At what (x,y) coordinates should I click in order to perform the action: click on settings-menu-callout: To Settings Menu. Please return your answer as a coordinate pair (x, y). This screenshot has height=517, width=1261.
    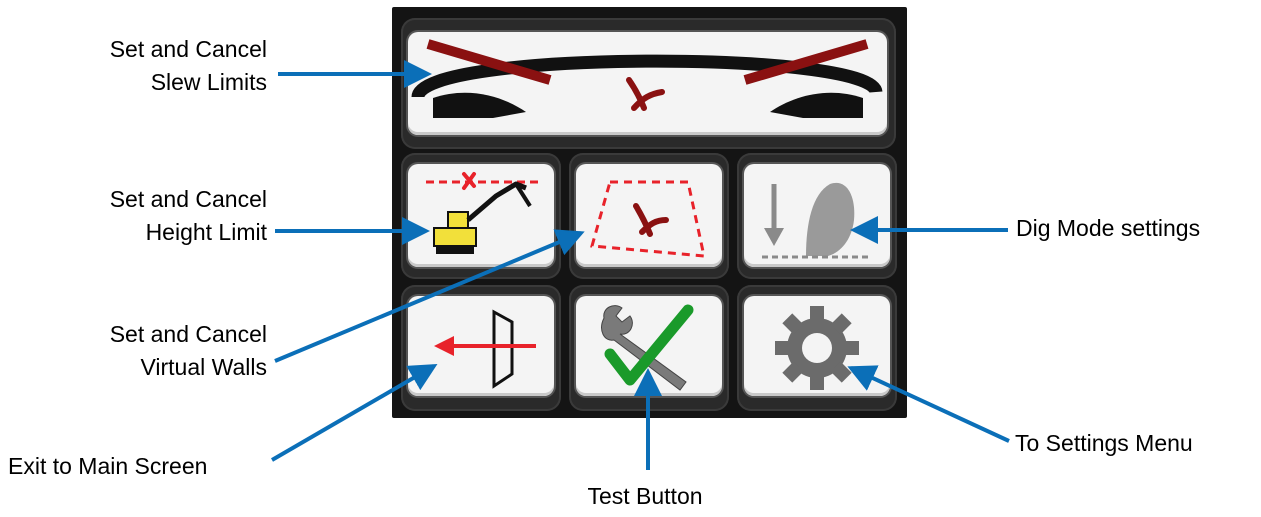
    Looking at the image, I should click on (1104, 443).